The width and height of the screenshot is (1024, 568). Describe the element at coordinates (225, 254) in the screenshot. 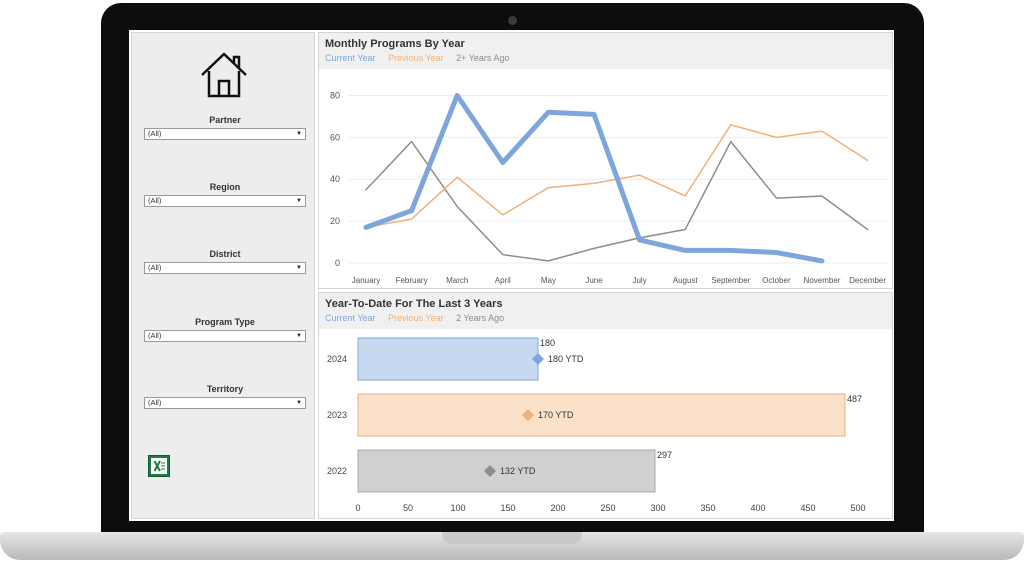

I see `filter-label: District` at that location.